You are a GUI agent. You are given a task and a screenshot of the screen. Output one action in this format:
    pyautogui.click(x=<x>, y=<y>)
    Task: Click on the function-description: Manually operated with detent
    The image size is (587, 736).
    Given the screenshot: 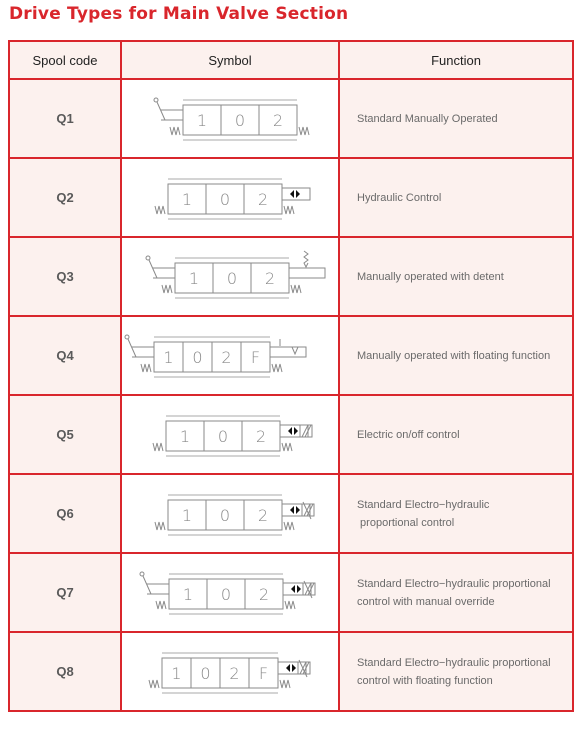 What is the action you would take?
    pyautogui.click(x=456, y=276)
    